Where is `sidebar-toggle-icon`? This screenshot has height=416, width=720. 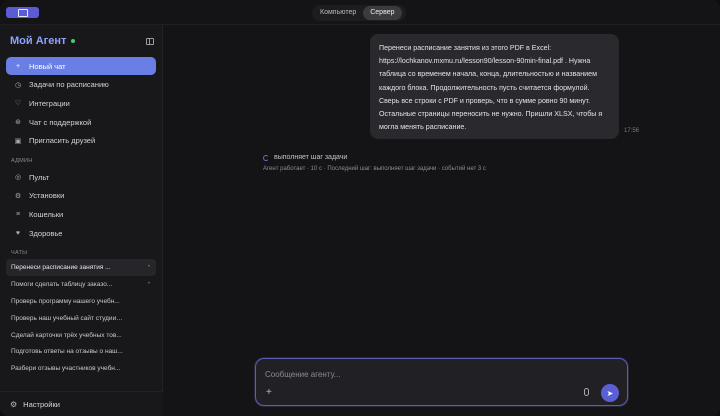 sidebar-toggle-icon is located at coordinates (150, 41).